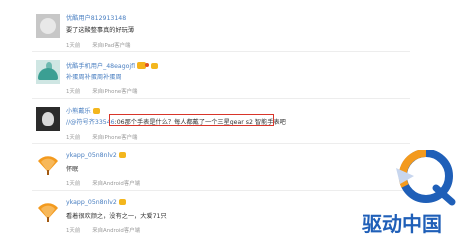 This screenshot has height=241, width=474. Describe the element at coordinates (100, 66) in the screenshot. I see `comment-username-text: 优酷手机用户_48eagojfl` at that location.